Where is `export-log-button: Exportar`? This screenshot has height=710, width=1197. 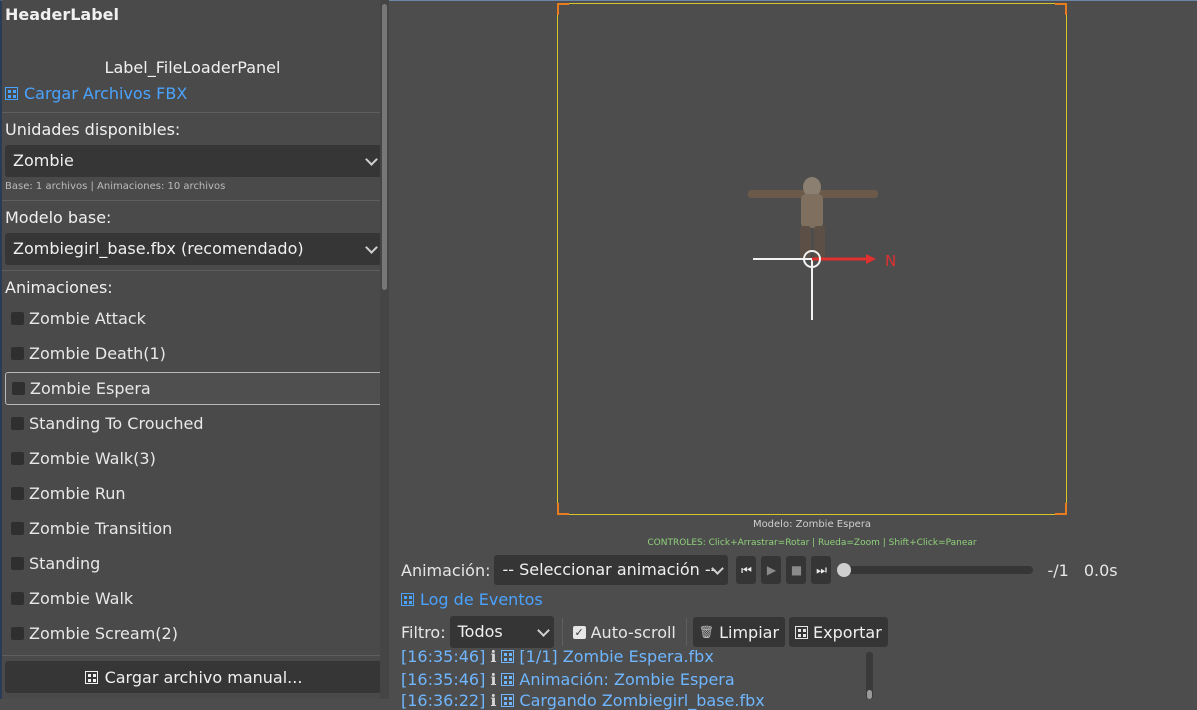
export-log-button: Exportar is located at coordinates (838, 632).